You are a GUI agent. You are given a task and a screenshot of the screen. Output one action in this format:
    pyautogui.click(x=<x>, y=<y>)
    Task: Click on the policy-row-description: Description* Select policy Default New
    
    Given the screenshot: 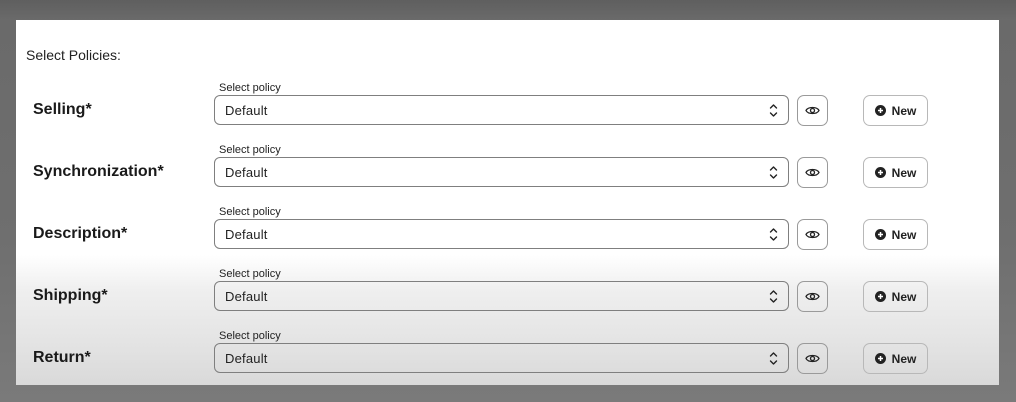 What is the action you would take?
    pyautogui.click(x=507, y=232)
    